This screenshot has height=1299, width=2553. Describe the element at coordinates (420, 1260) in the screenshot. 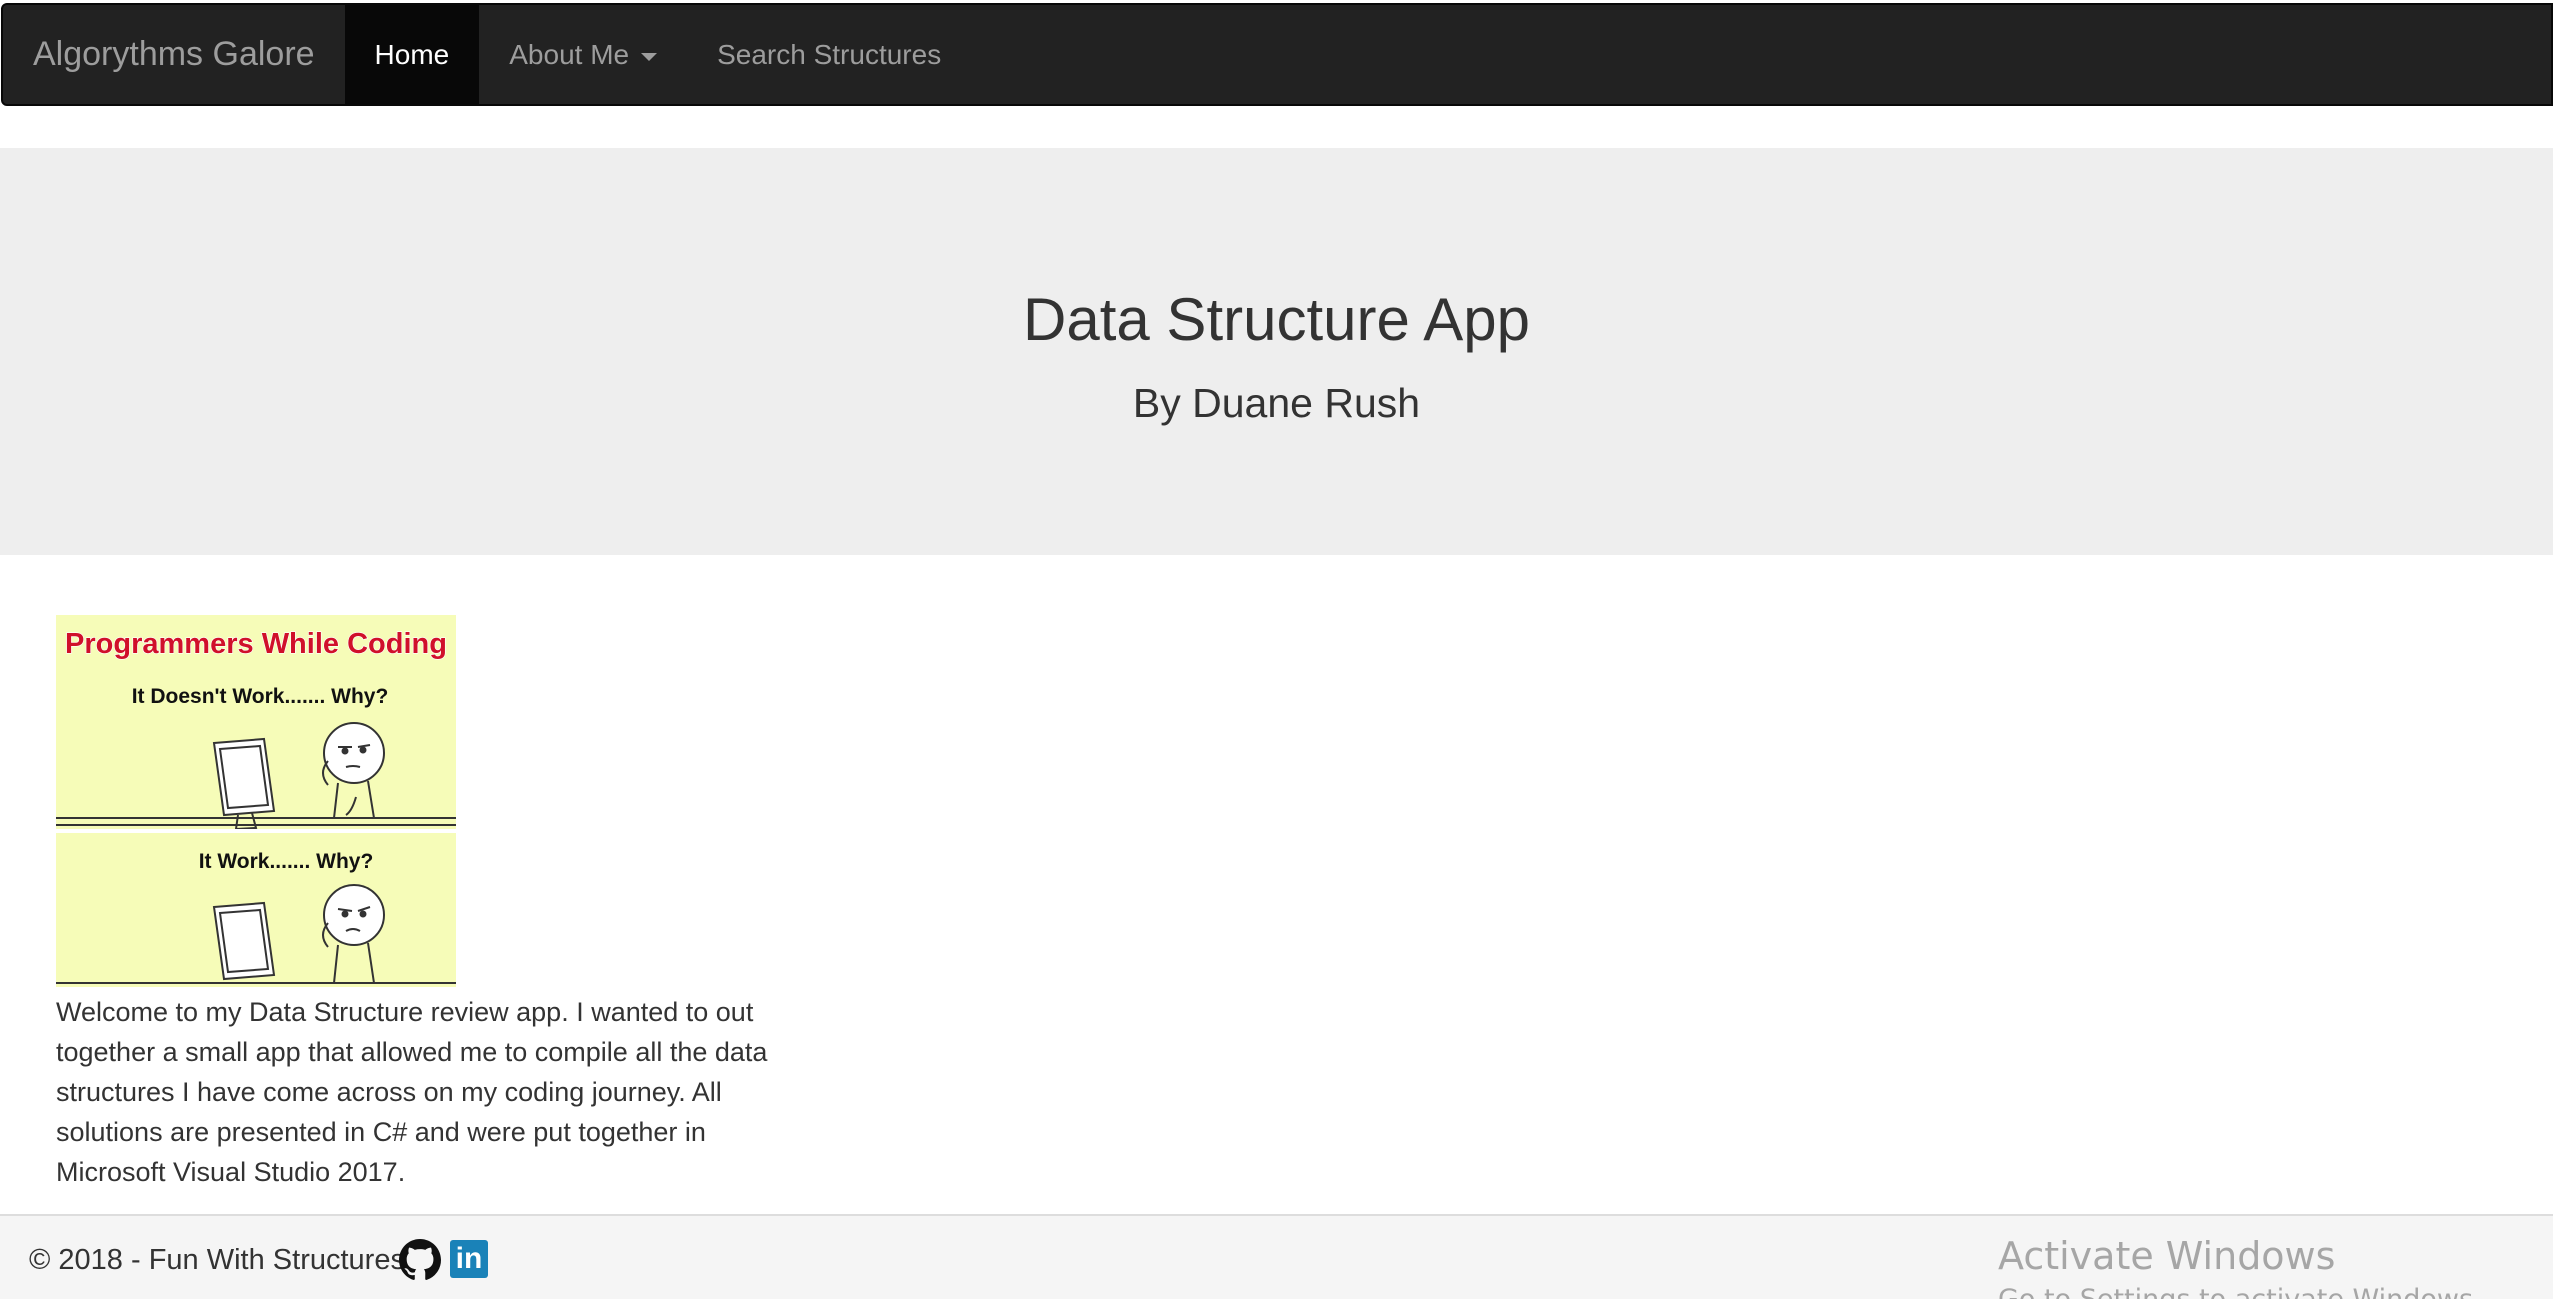

I see `github-icon` at that location.